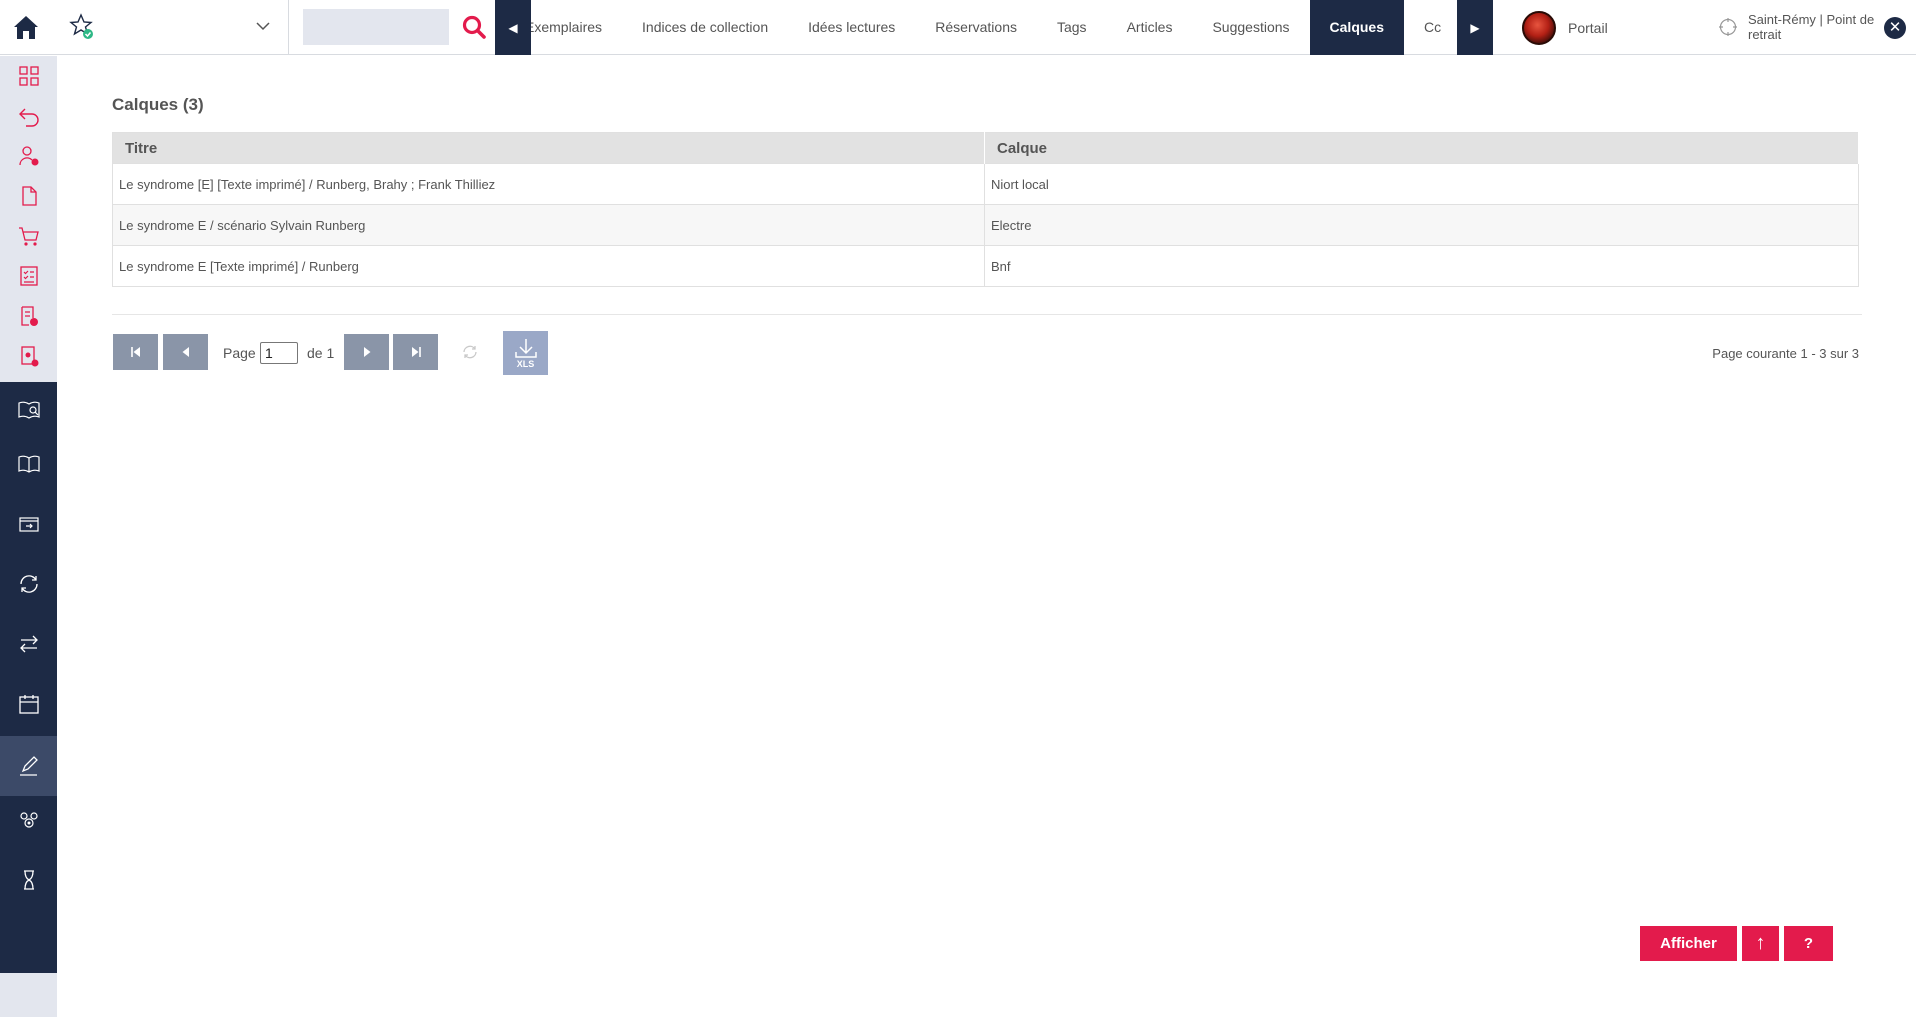 This screenshot has width=1916, height=1017. I want to click on location-text: Saint-Rémy | Point de retrait, so click(1811, 27).